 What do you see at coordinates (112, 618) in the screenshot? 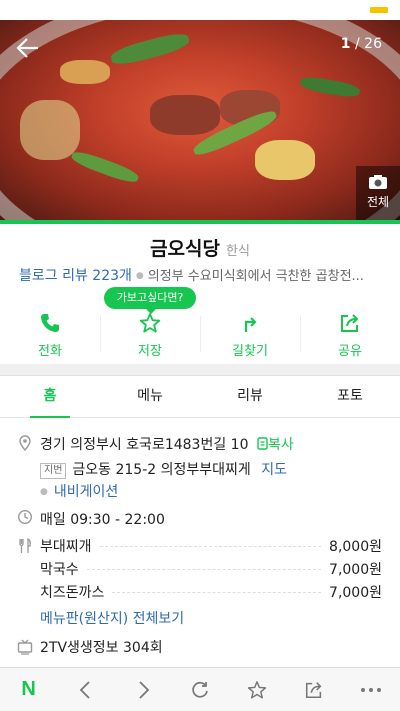
I see `full-menu-link: 메뉴판(원산지) 전체보기` at bounding box center [112, 618].